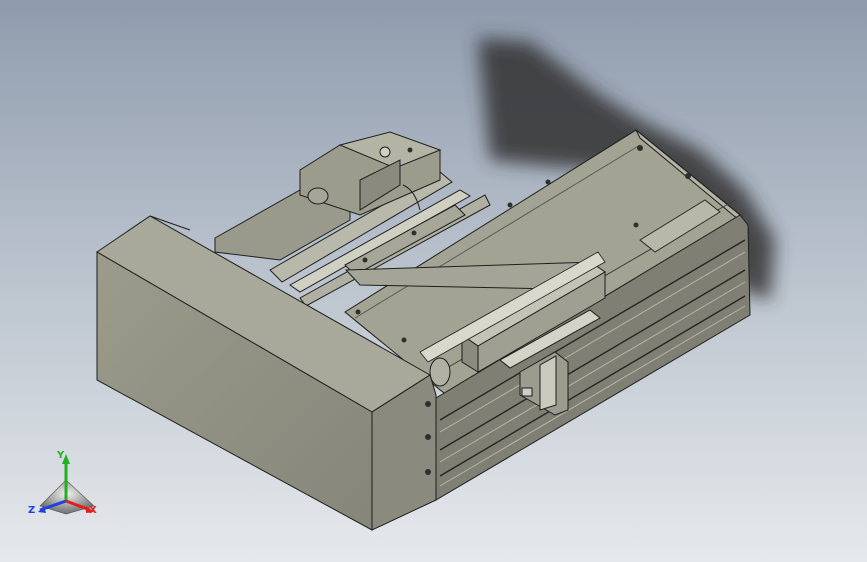 The image size is (867, 562). Describe the element at coordinates (370, 173) in the screenshot. I see `clamp-block` at that location.